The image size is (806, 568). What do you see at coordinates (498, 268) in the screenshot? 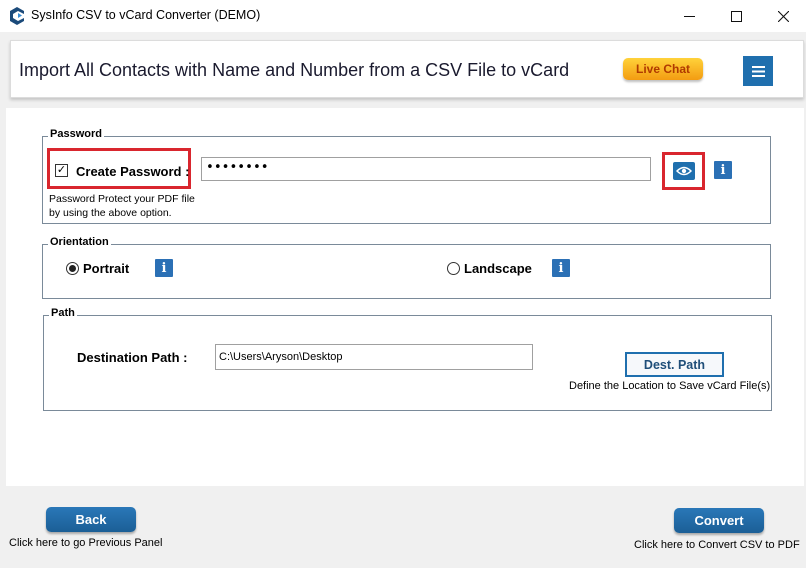
I see `landscape-label: Landscape` at bounding box center [498, 268].